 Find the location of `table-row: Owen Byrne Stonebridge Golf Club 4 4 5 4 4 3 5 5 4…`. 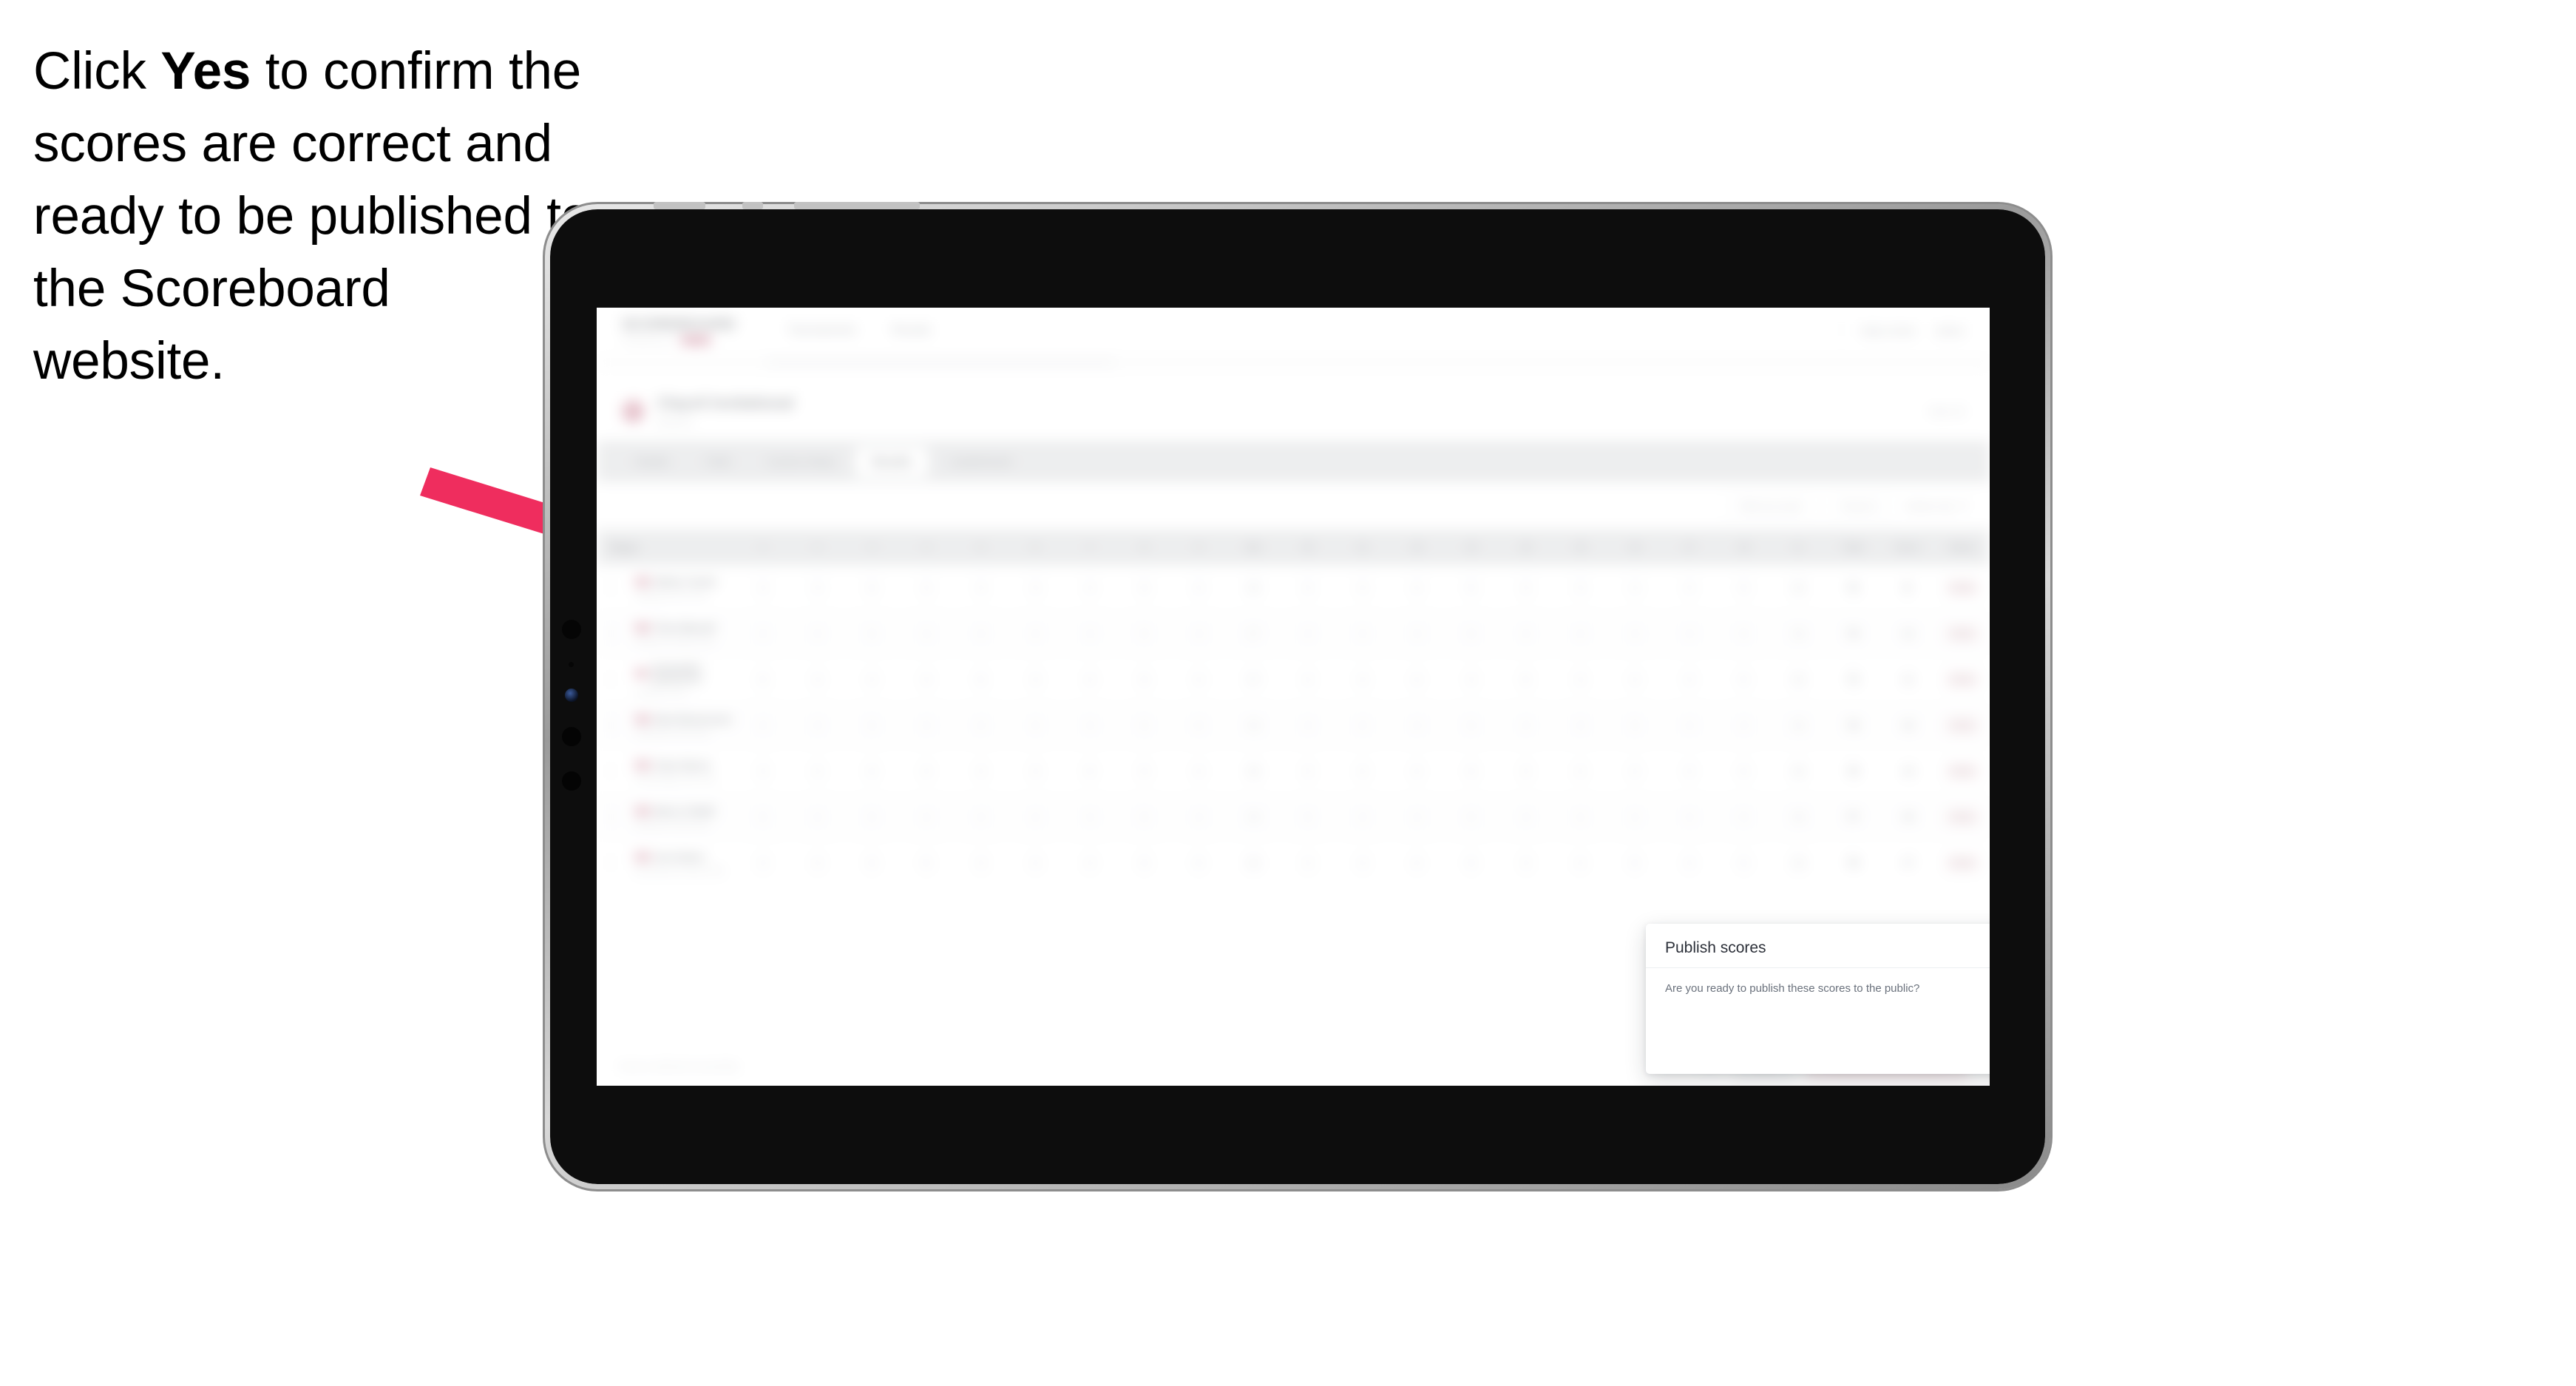

table-row: Owen Byrne Stonebridge Golf Club 4 4 5 4 4 3 5 5 4… is located at coordinates (1293, 771).